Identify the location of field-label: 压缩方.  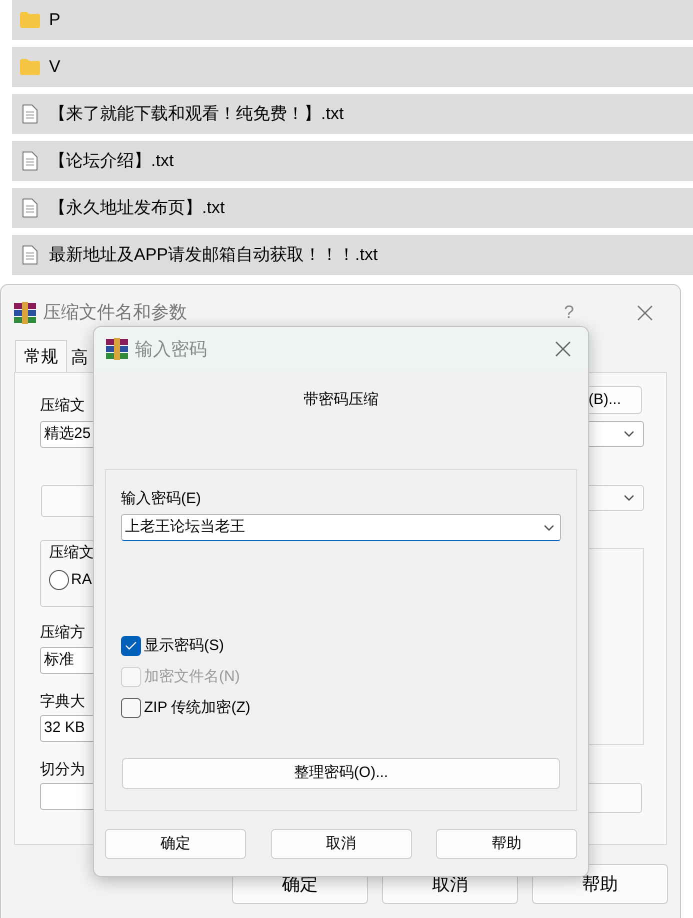
(63, 633).